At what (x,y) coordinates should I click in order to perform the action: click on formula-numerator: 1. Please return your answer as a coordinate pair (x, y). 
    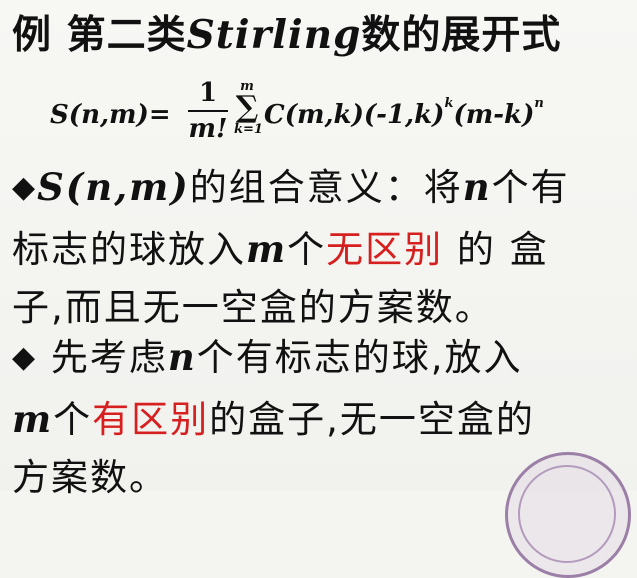
    Looking at the image, I should click on (208, 93).